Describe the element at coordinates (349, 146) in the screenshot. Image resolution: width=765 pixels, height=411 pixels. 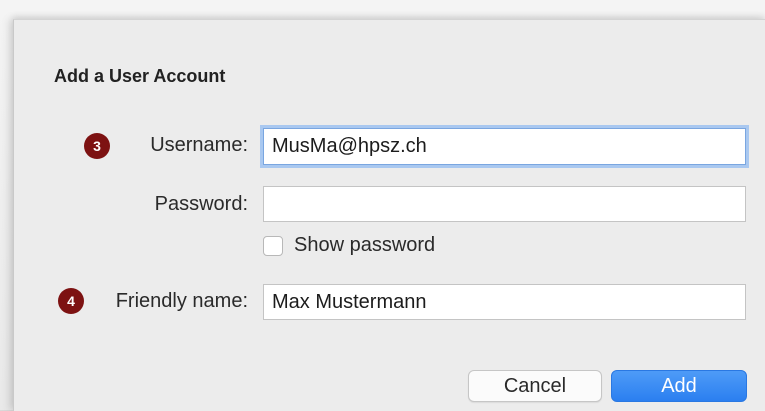
I see `username-value: MusMa@hpsz.ch` at that location.